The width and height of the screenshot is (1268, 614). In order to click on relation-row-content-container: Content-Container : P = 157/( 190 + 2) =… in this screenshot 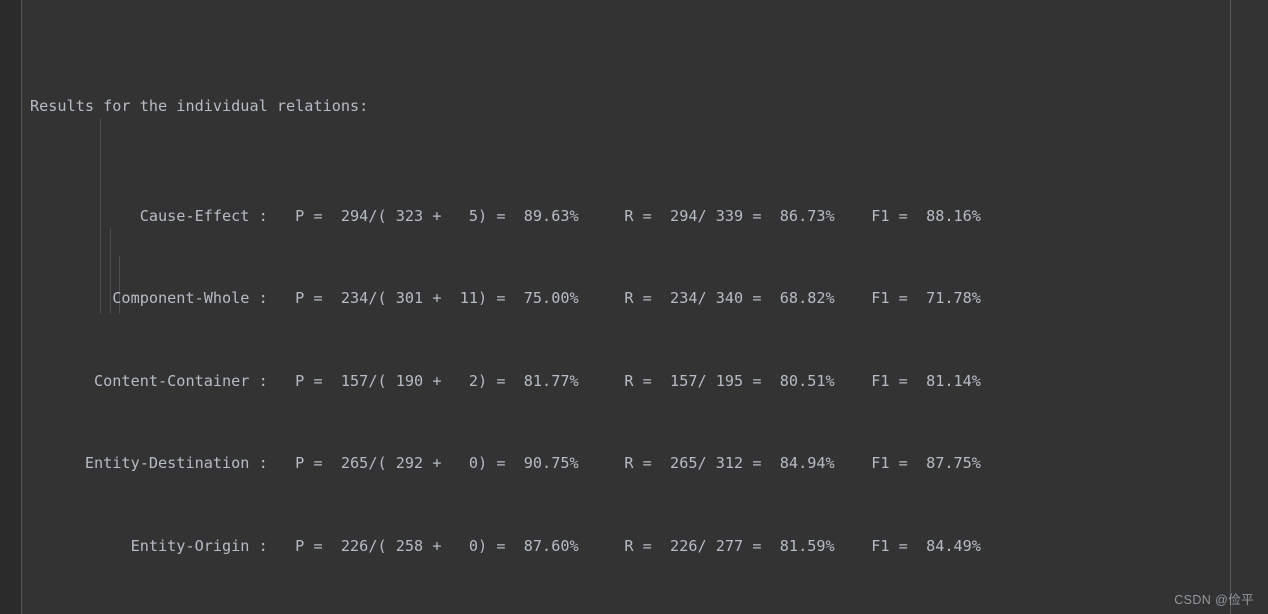, I will do `click(505, 380)`.